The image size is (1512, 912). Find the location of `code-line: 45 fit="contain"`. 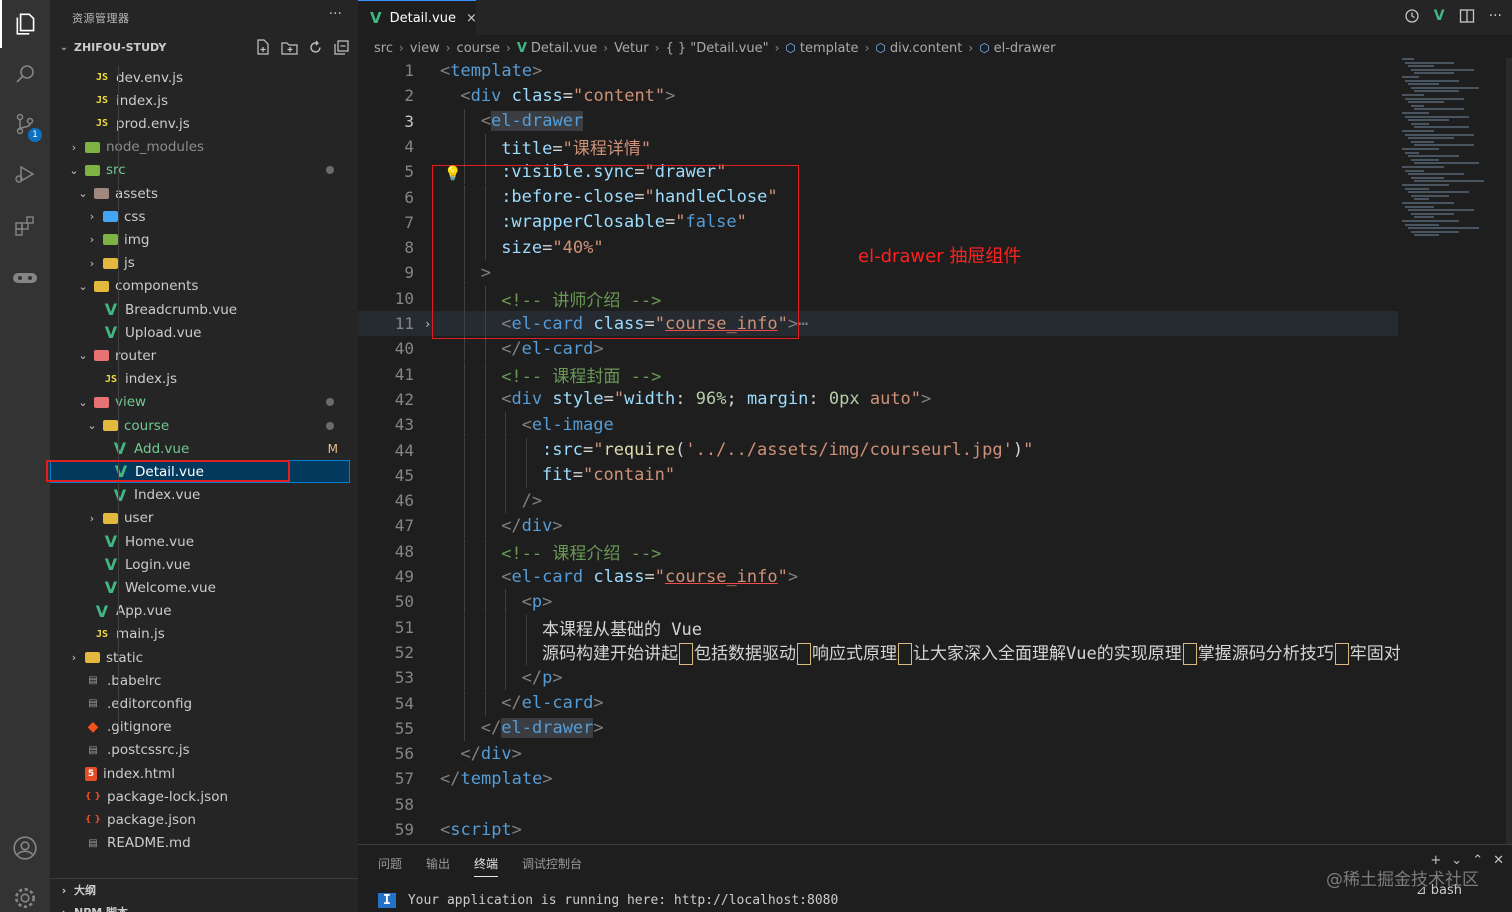

code-line: 45 fit="contain" is located at coordinates (878, 475).